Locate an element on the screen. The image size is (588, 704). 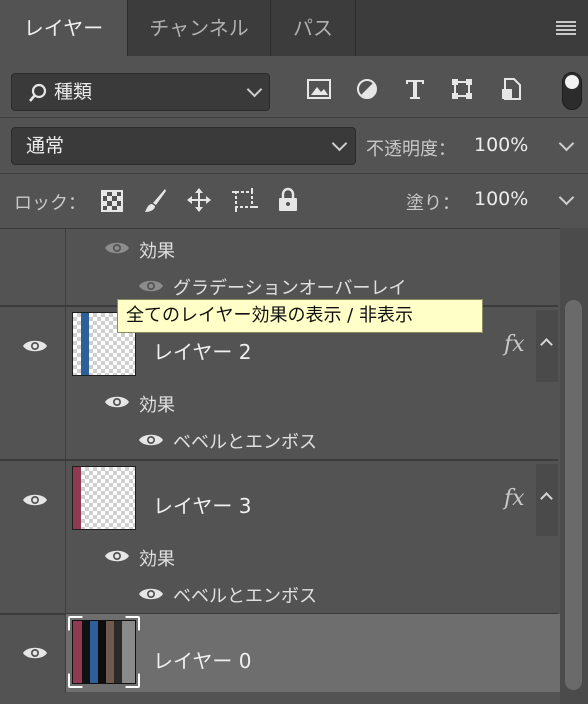
fill-chevron-icon is located at coordinates (566, 197).